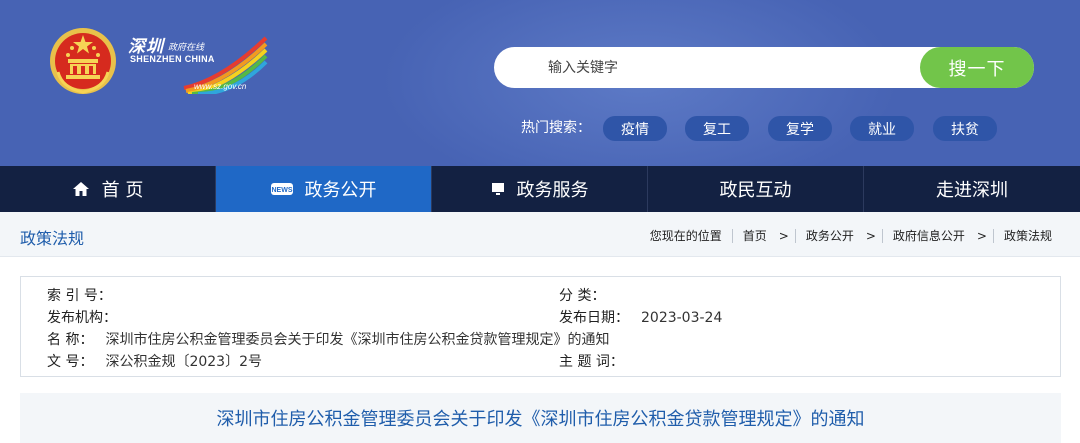  Describe the element at coordinates (122, 190) in the screenshot. I see `nav-item-label: 首 页` at that location.